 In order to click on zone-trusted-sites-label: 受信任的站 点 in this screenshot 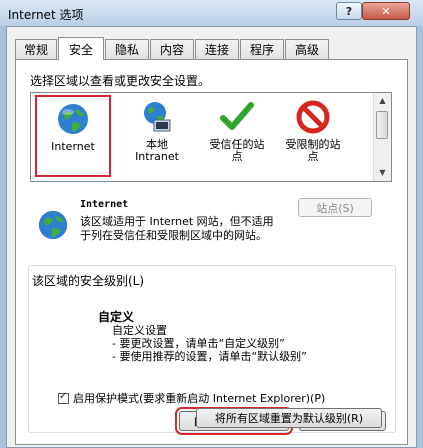, I will do `click(237, 150)`.